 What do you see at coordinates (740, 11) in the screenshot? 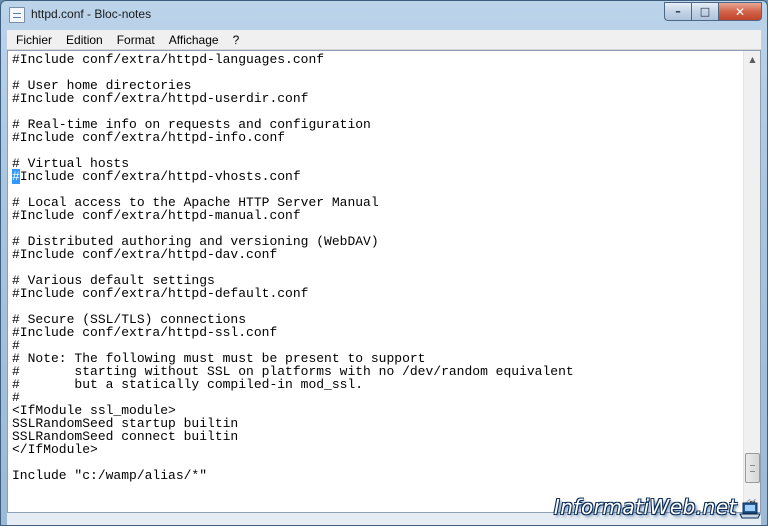
I see `close-button: ✕` at bounding box center [740, 11].